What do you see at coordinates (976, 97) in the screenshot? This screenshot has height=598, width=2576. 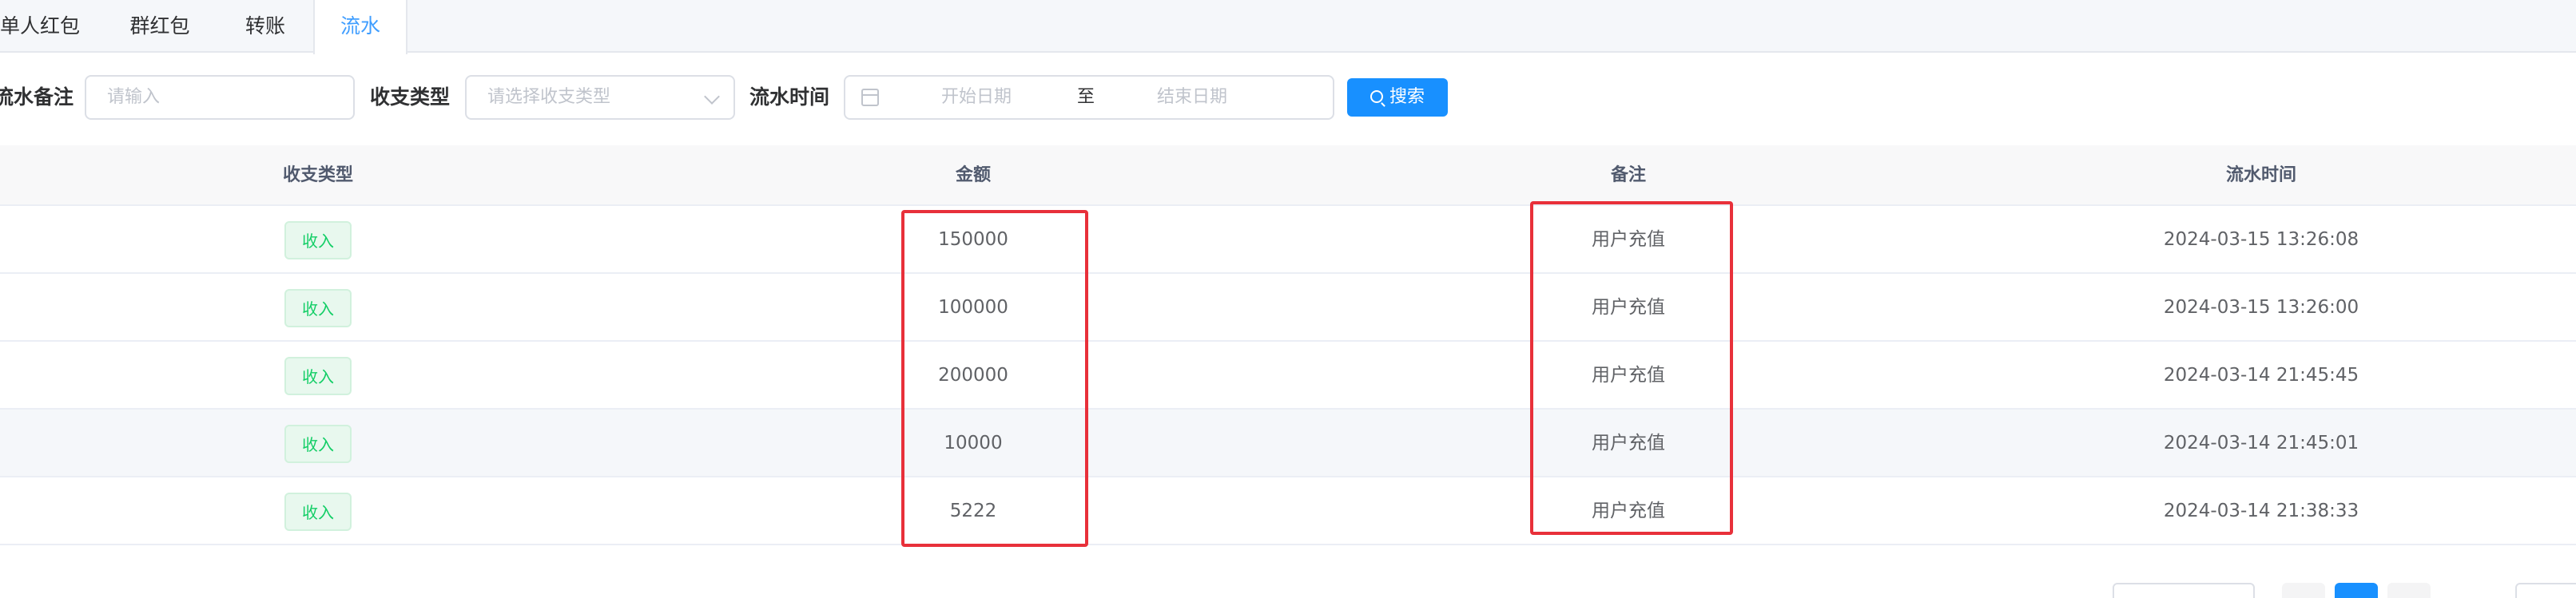 I see `start-date-input: 开始日期` at bounding box center [976, 97].